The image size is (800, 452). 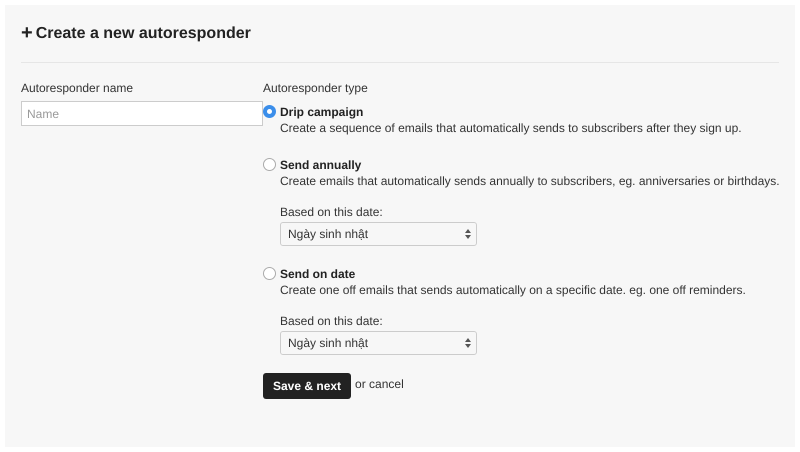 What do you see at coordinates (142, 113) in the screenshot?
I see `name-field: Name` at bounding box center [142, 113].